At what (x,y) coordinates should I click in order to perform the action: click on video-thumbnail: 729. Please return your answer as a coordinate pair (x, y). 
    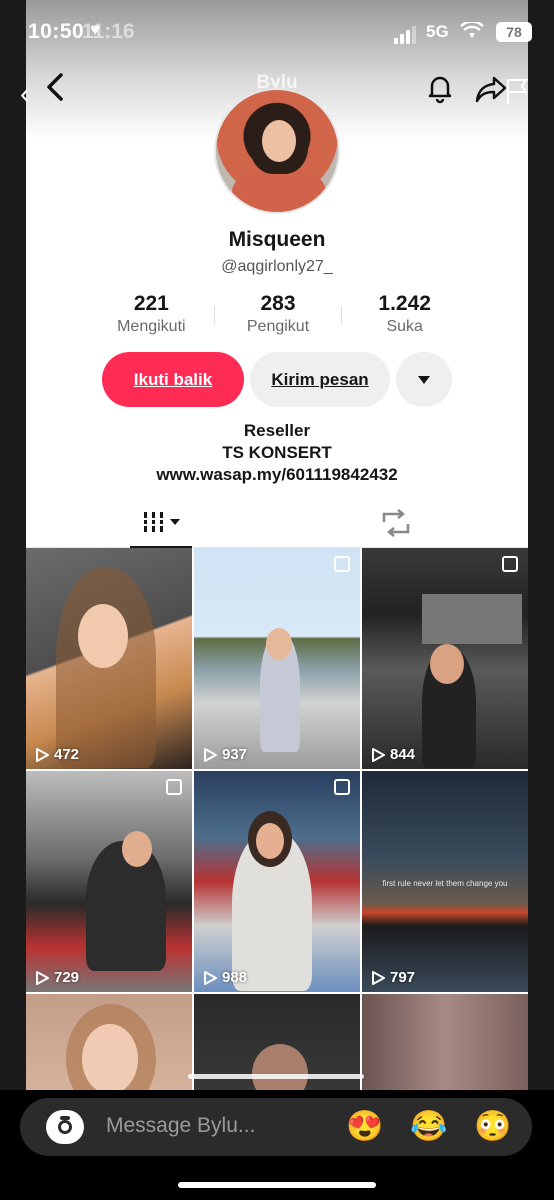
    Looking at the image, I should click on (109, 881).